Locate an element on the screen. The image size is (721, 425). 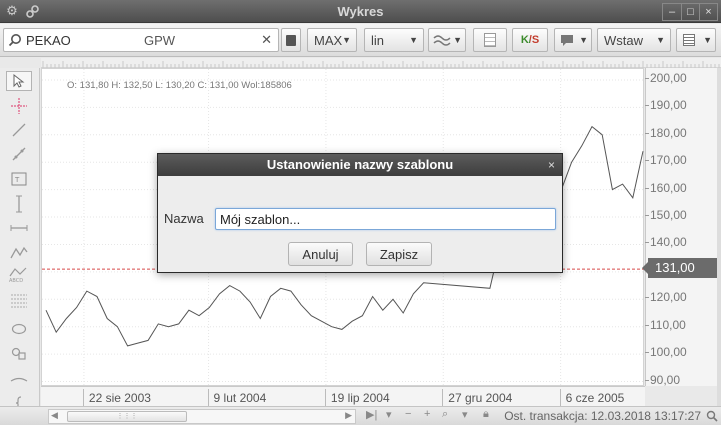
arc-tool is located at coordinates (19, 379).